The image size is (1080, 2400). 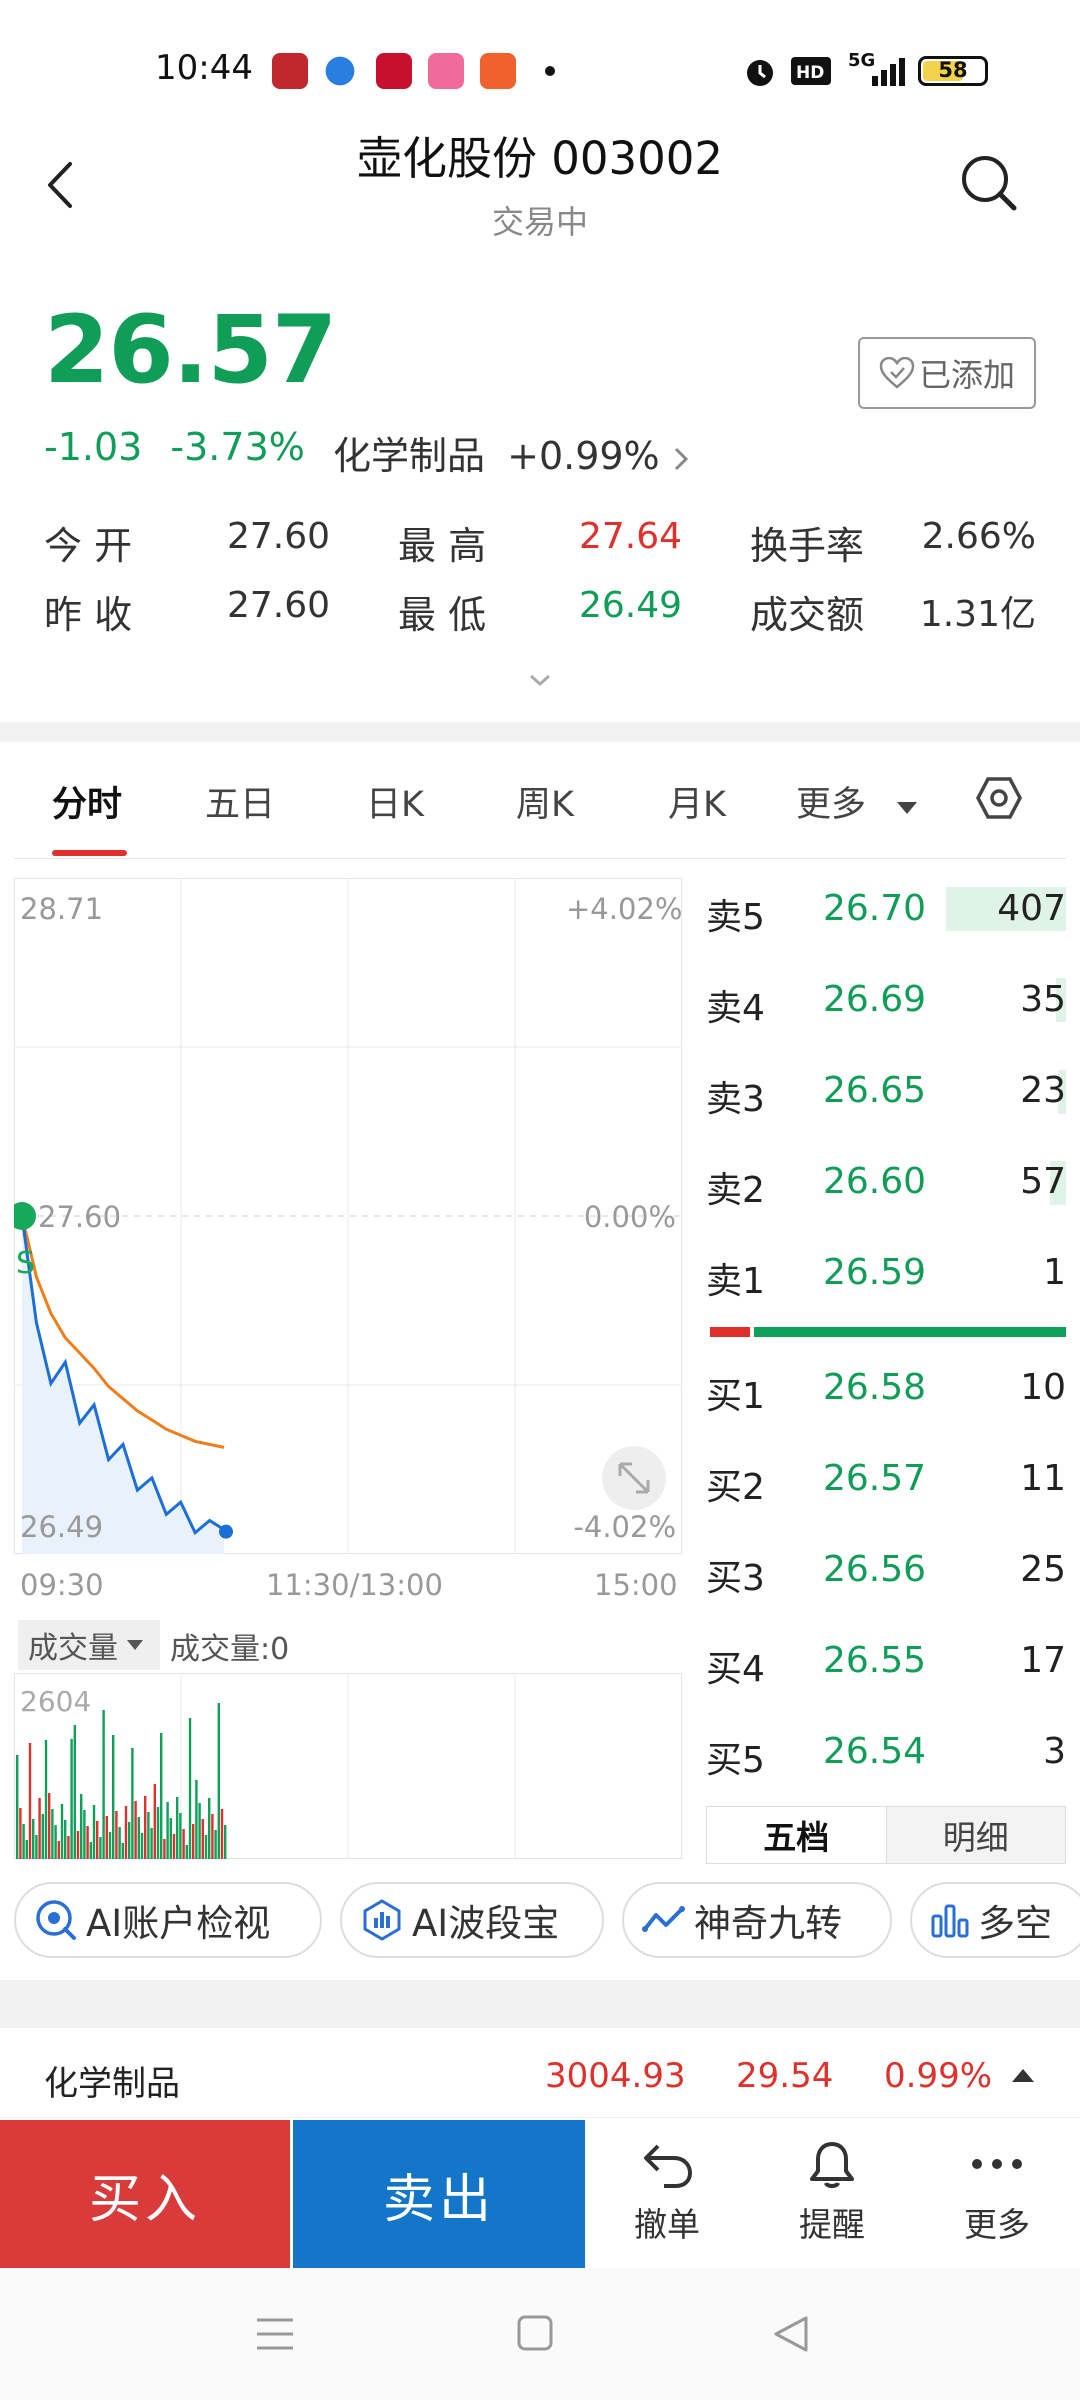 I want to click on volume-indicator-select: 成交量, so click(x=89, y=1645).